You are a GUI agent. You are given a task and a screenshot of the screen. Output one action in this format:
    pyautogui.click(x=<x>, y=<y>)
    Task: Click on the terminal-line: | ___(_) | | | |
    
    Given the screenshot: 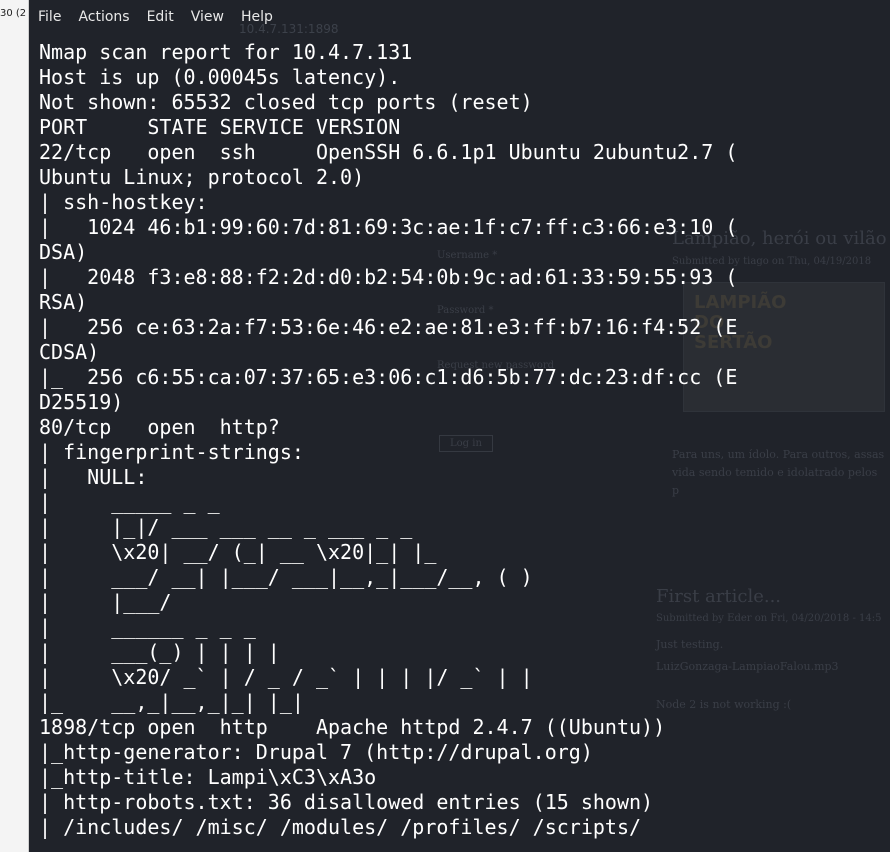 What is the action you would take?
    pyautogui.click(x=159, y=652)
    